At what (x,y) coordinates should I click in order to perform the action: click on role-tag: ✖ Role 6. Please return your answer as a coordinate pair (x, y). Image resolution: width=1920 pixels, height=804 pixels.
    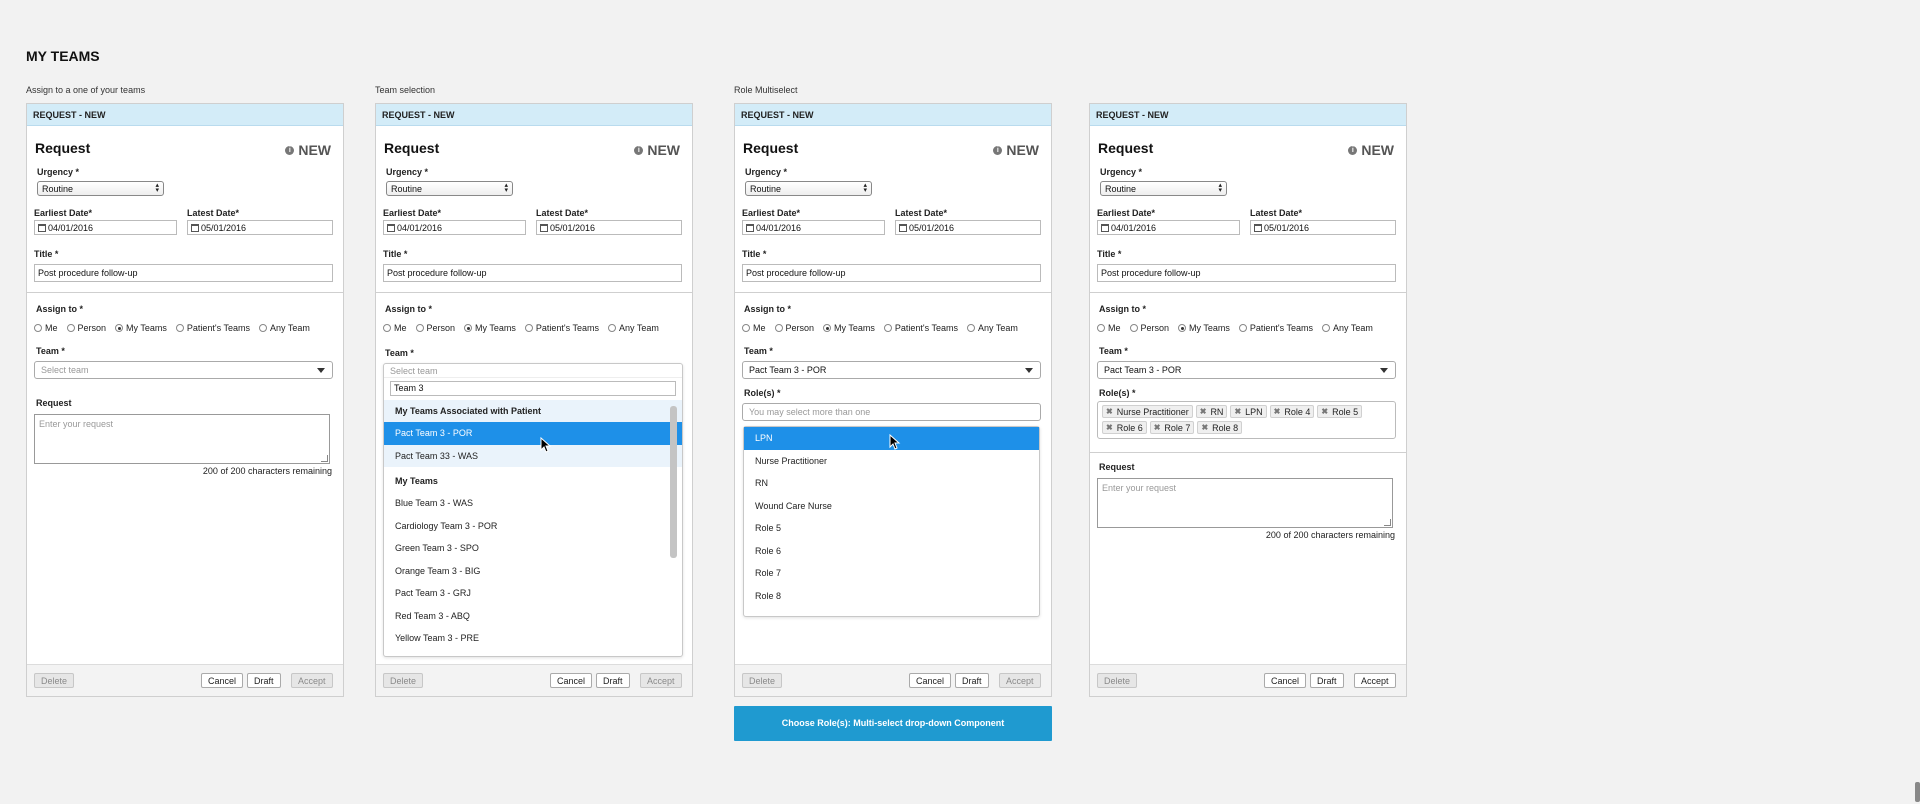
    Looking at the image, I should click on (1124, 427).